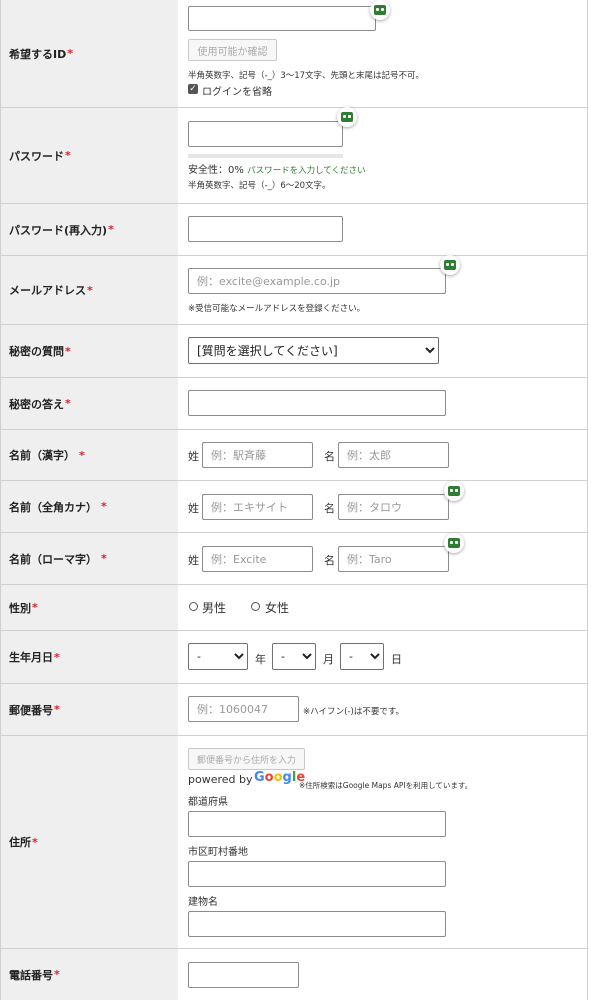  I want to click on label-secret-answer: 秘密の答え *, so click(89, 403).